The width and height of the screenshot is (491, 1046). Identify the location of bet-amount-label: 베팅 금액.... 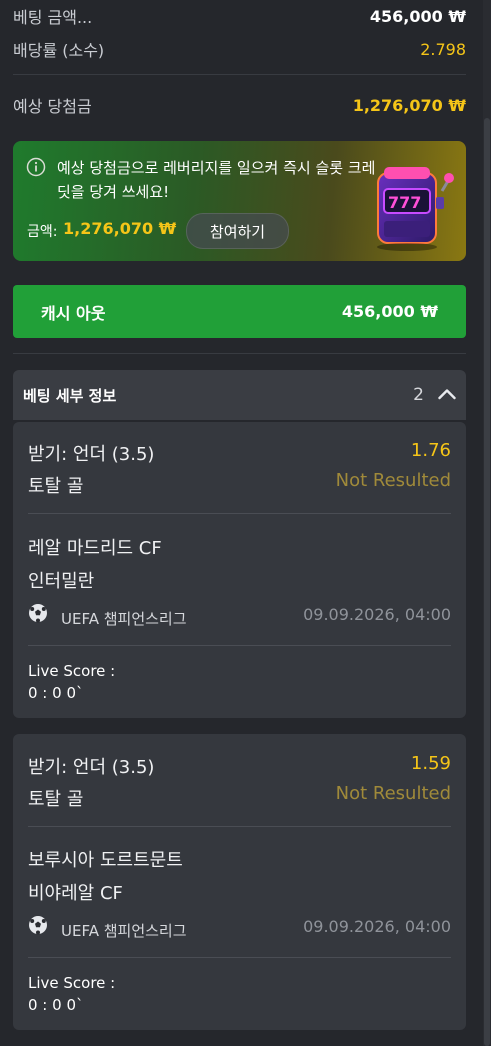
(53, 17).